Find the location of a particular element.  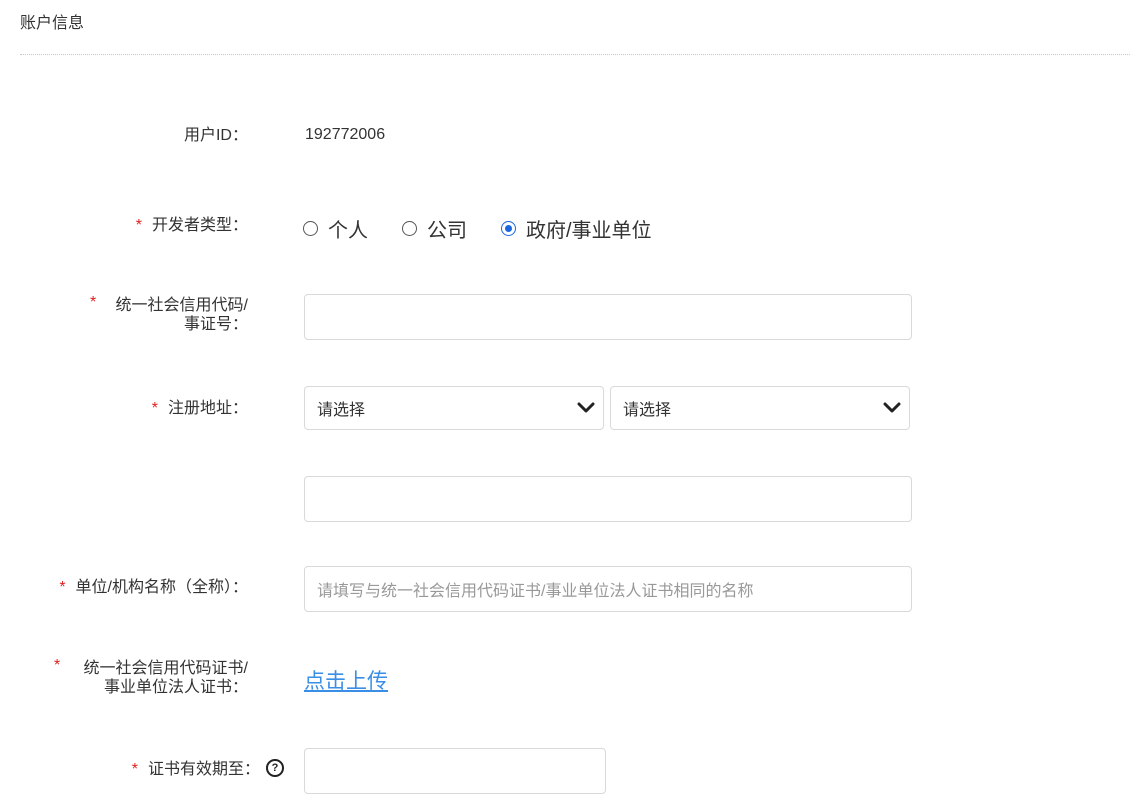

address-label-text: 注册地址： is located at coordinates (207, 408).